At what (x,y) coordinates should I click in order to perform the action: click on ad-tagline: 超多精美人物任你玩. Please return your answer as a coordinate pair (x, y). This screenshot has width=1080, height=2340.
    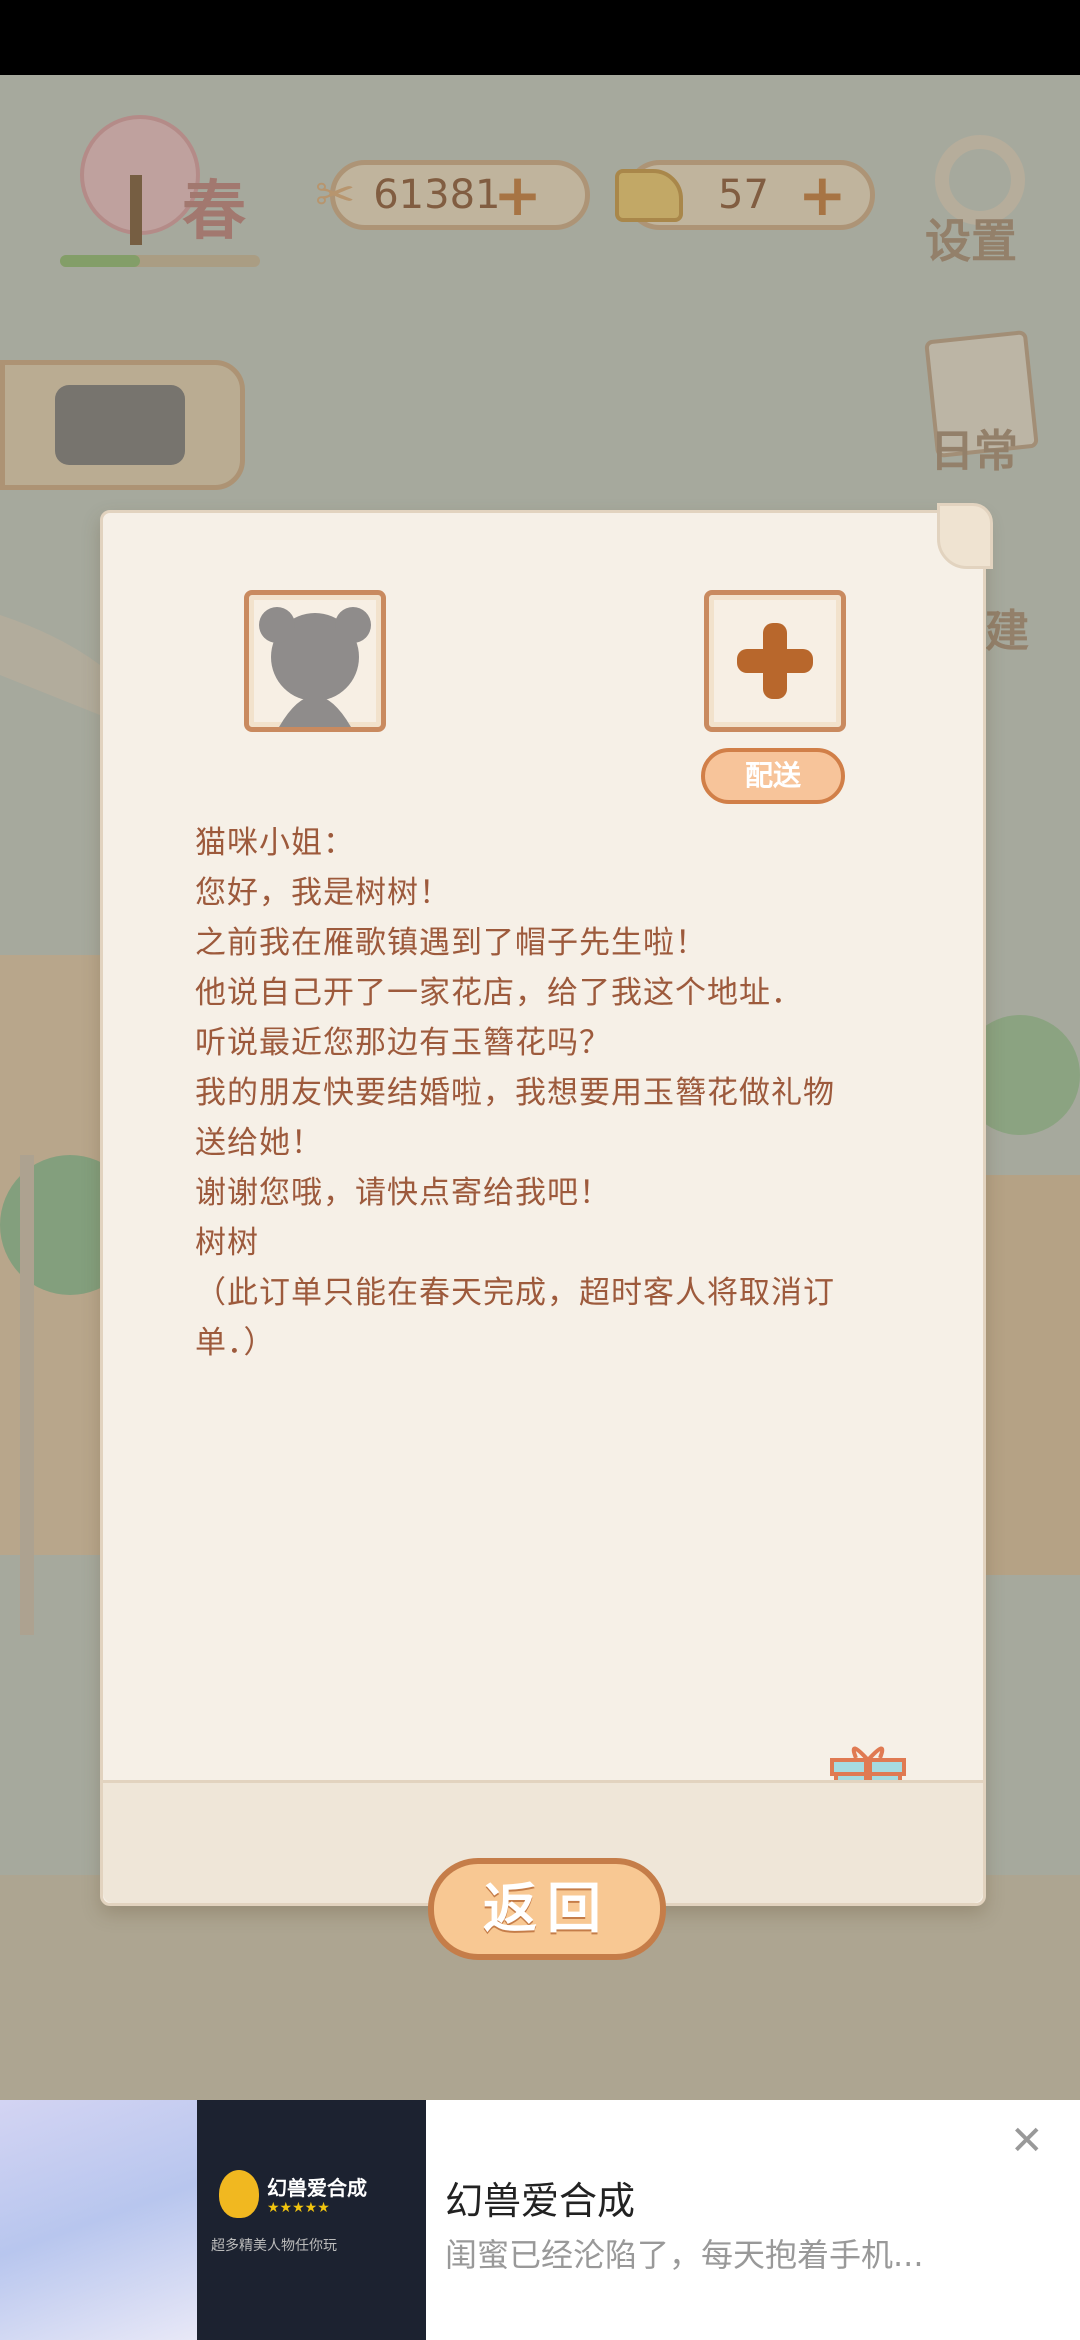
    Looking at the image, I should click on (274, 2246).